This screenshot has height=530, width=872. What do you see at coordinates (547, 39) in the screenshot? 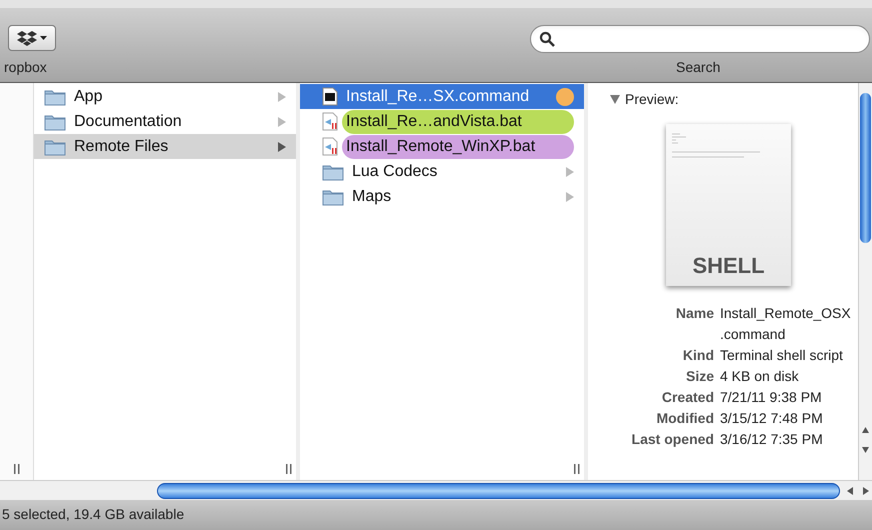
I see `search-icon` at bounding box center [547, 39].